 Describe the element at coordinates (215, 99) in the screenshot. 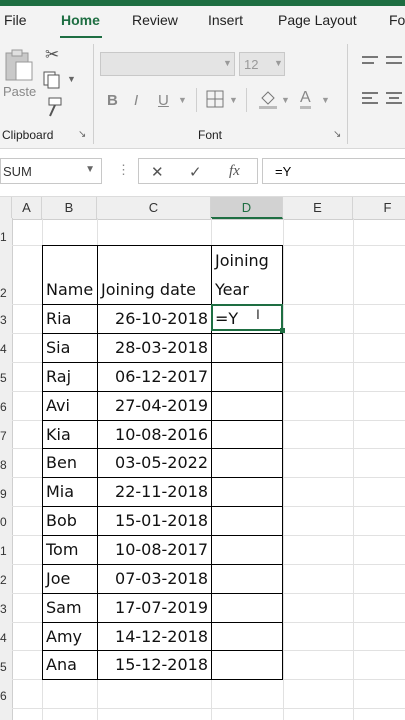

I see `borders-icon` at that location.